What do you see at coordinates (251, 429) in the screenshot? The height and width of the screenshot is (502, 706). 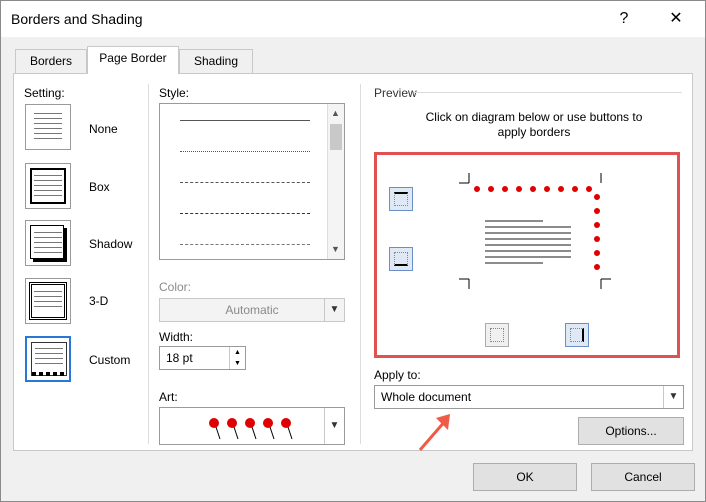 I see `art-border-icon` at bounding box center [251, 429].